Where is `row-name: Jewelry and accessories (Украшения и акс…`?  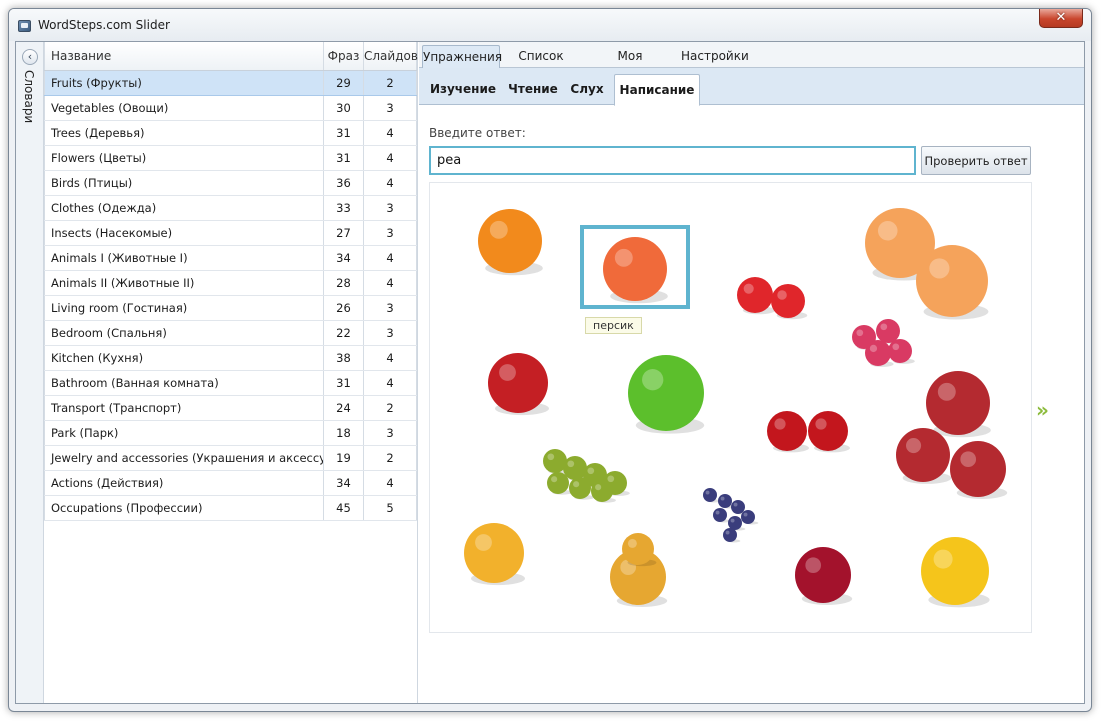
row-name: Jewelry and accessories (Украшения и акс… is located at coordinates (184, 458).